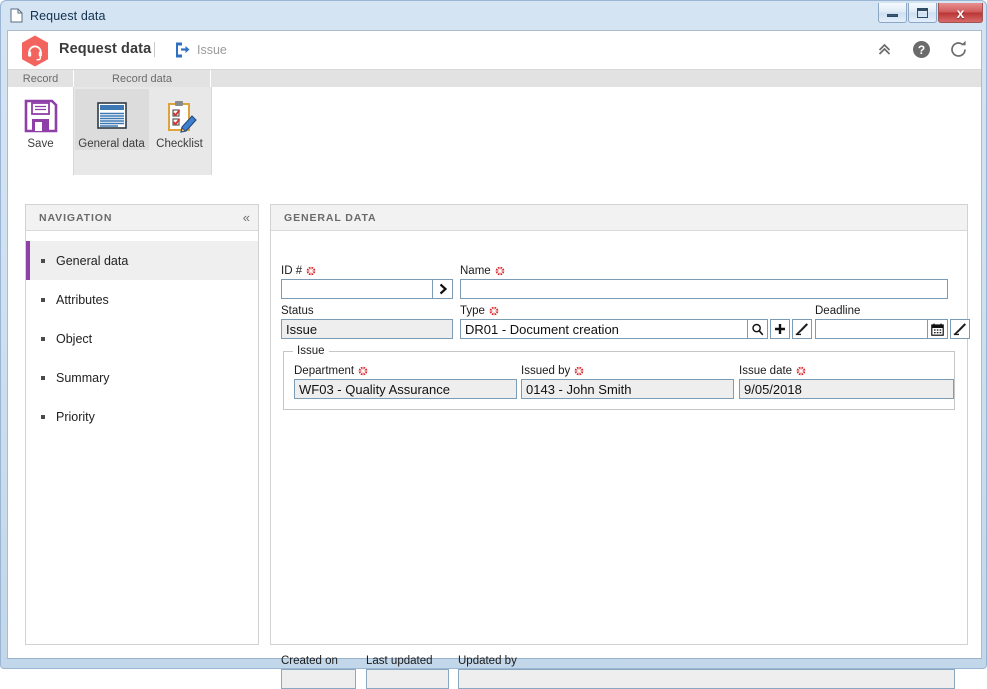 This screenshot has height=689, width=987. I want to click on type-clear-button, so click(802, 329).